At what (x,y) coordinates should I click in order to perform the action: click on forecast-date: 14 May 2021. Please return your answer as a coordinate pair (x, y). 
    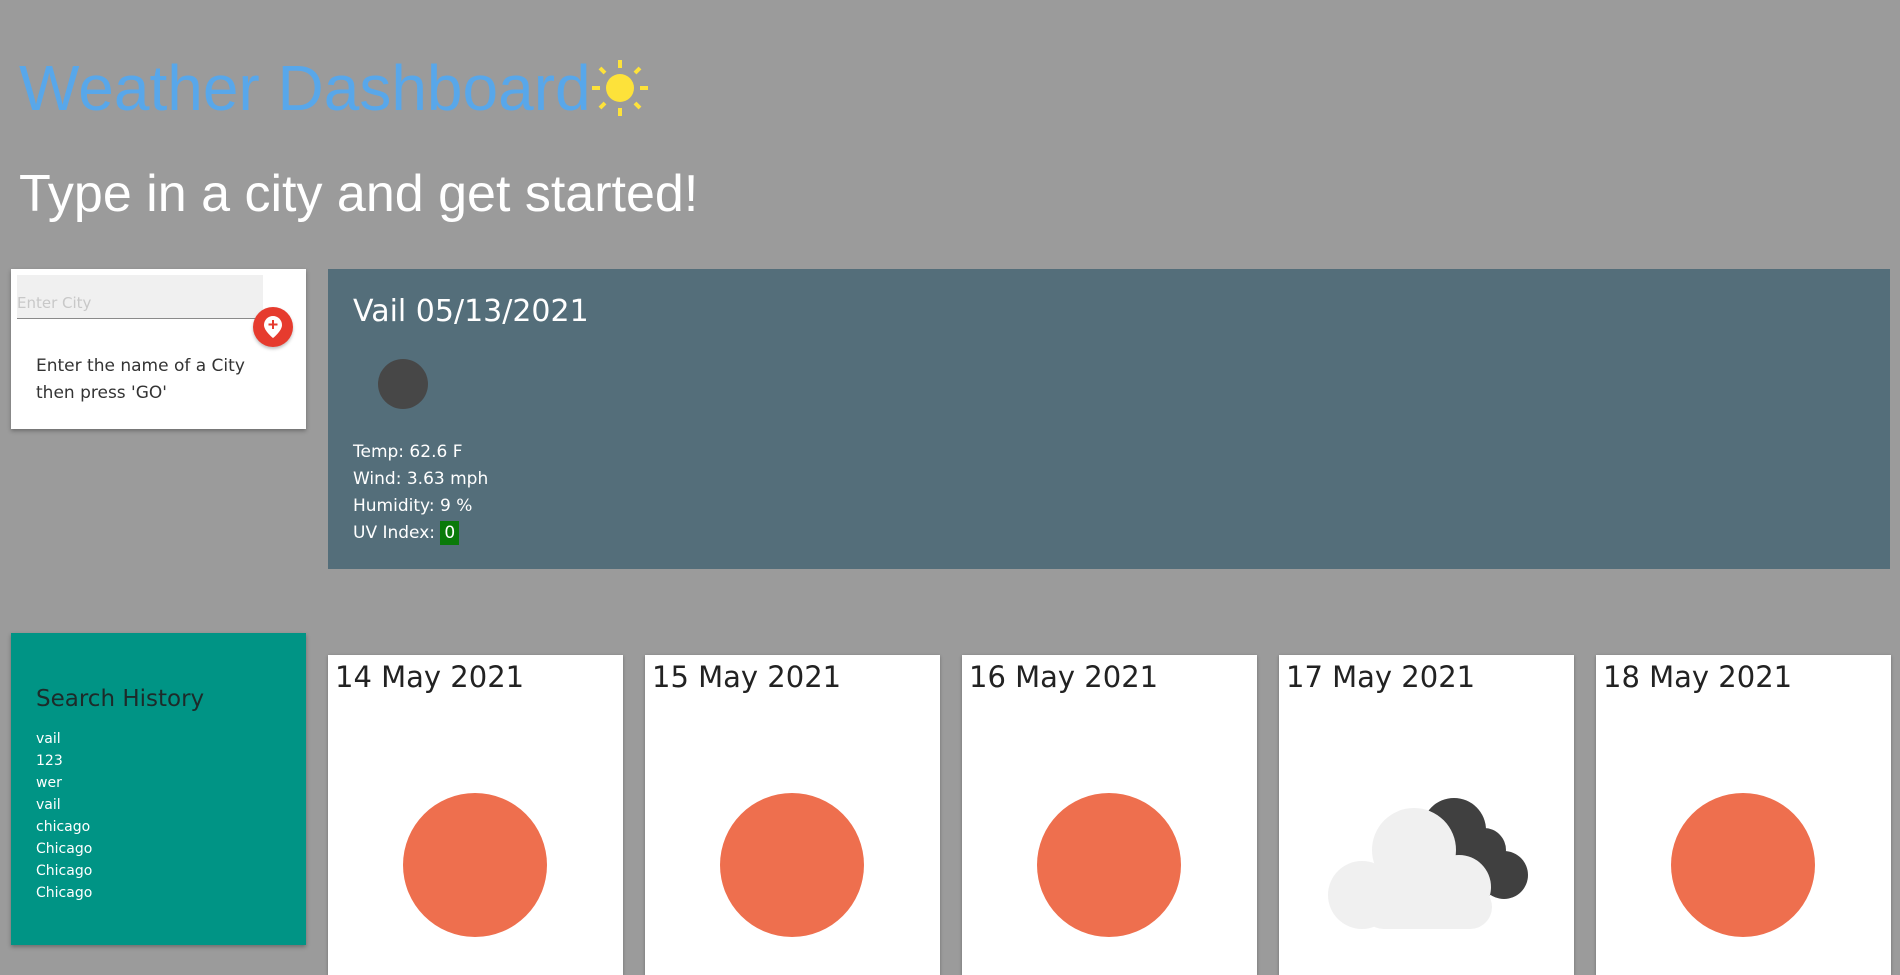
    Looking at the image, I should click on (430, 677).